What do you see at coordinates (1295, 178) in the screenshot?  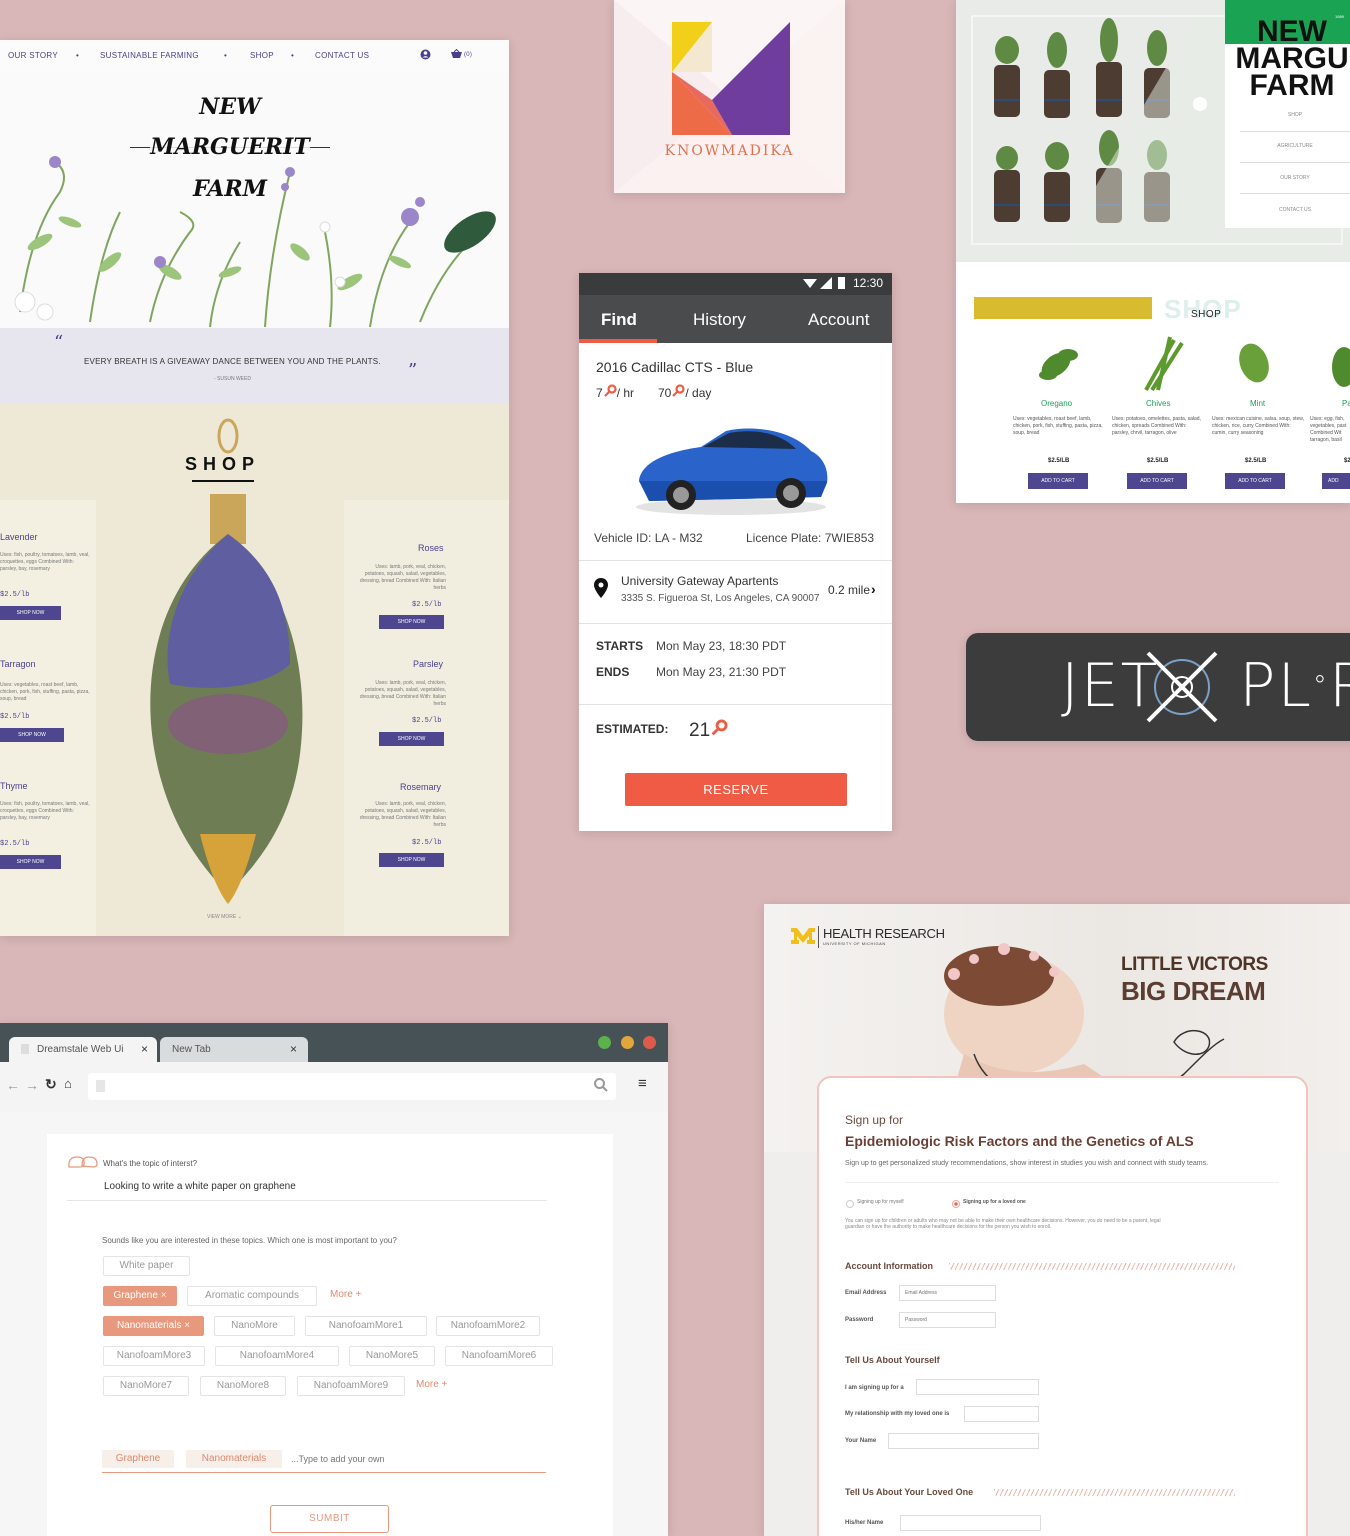 I see `green-farm-menu-story: OUR STORY` at bounding box center [1295, 178].